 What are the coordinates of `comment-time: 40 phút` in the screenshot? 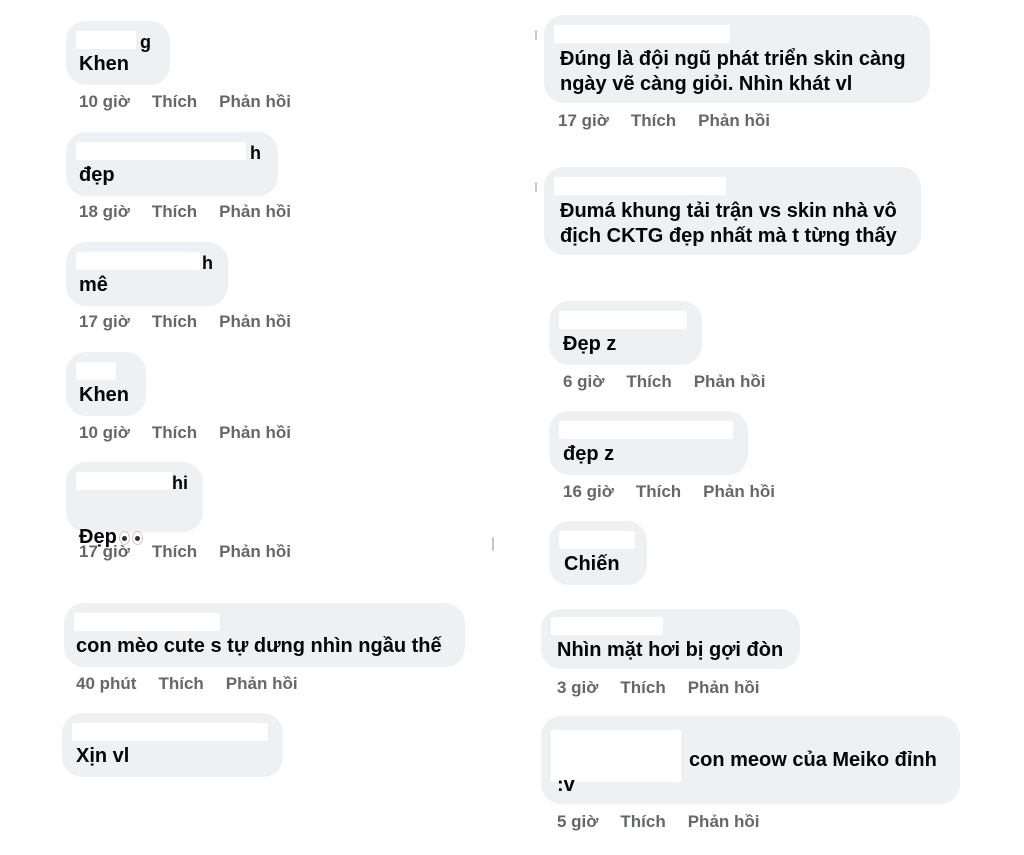 It's located at (106, 683).